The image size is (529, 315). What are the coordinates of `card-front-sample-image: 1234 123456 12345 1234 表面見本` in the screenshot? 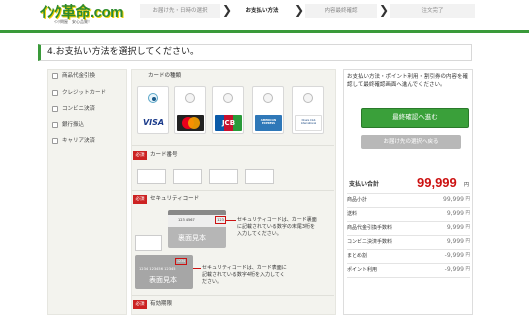 It's located at (164, 272).